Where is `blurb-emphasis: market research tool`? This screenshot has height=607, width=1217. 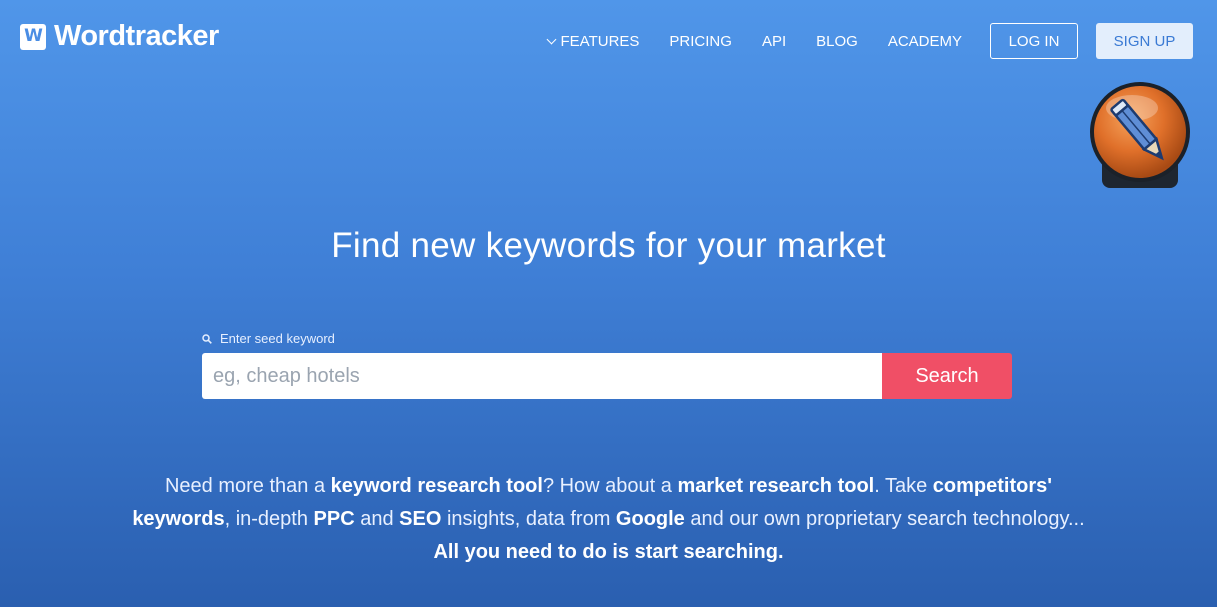
blurb-emphasis: market research tool is located at coordinates (776, 486).